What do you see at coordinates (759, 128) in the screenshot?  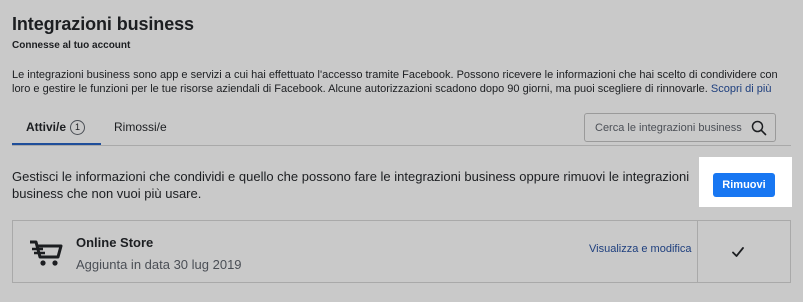 I see `search-icon` at bounding box center [759, 128].